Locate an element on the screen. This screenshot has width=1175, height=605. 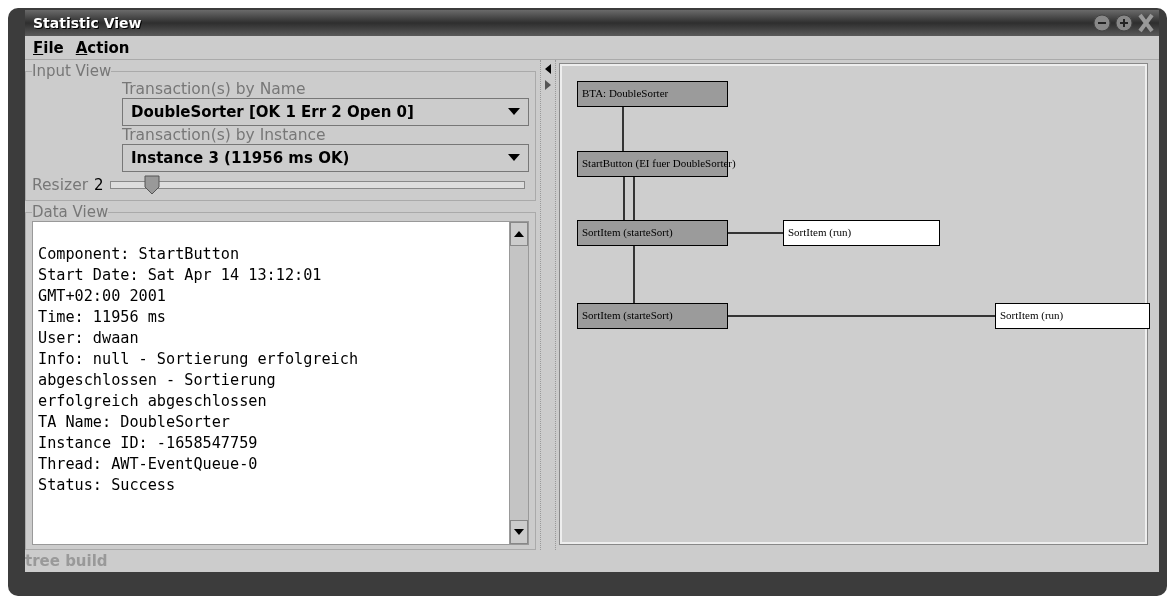
details-line: Start Date: Sat Apr 14 13:12:01 is located at coordinates (180, 275).